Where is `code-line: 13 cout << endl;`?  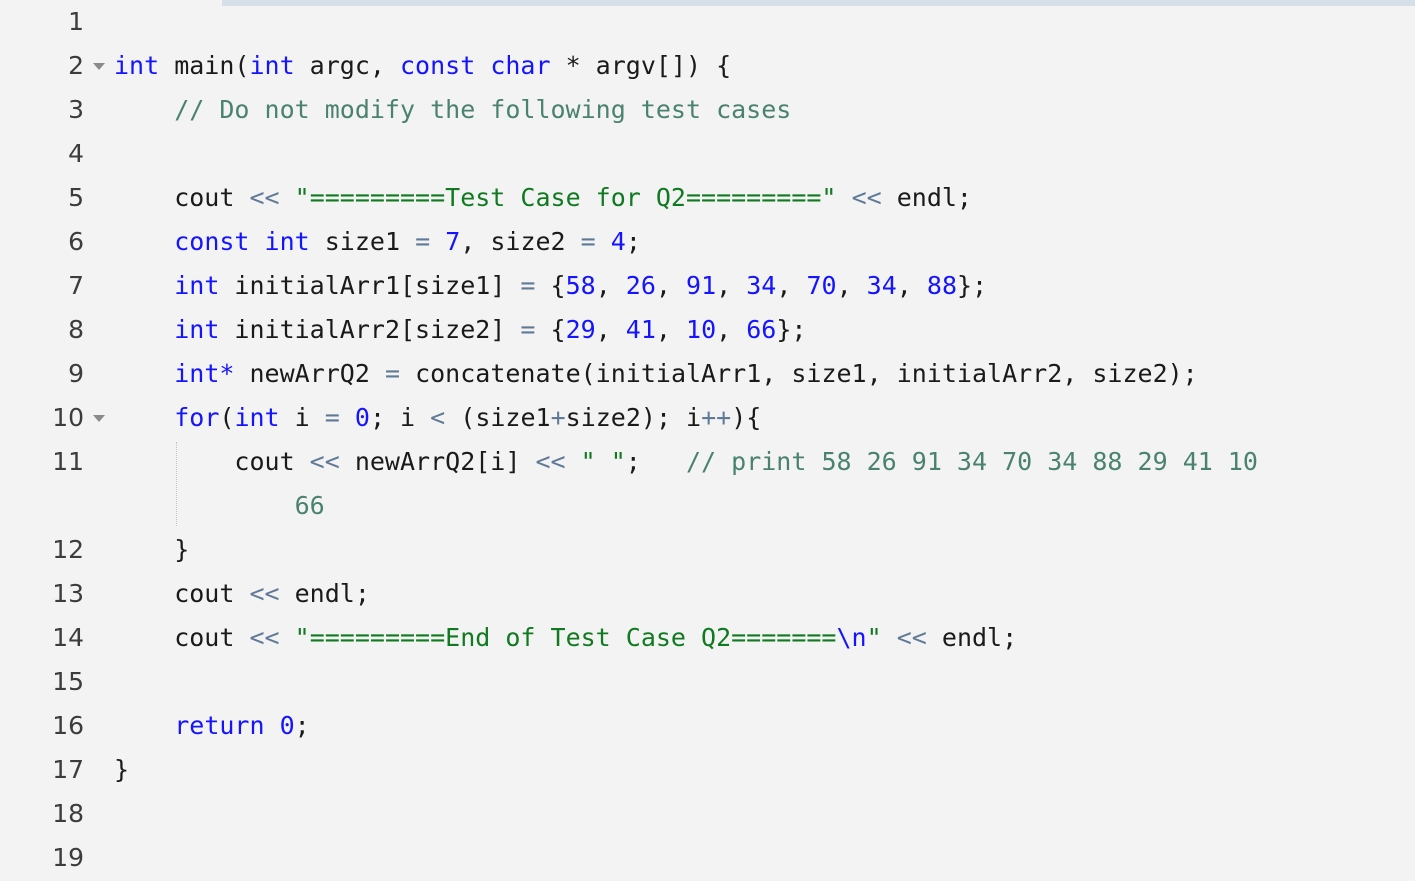 code-line: 13 cout << endl; is located at coordinates (707, 594).